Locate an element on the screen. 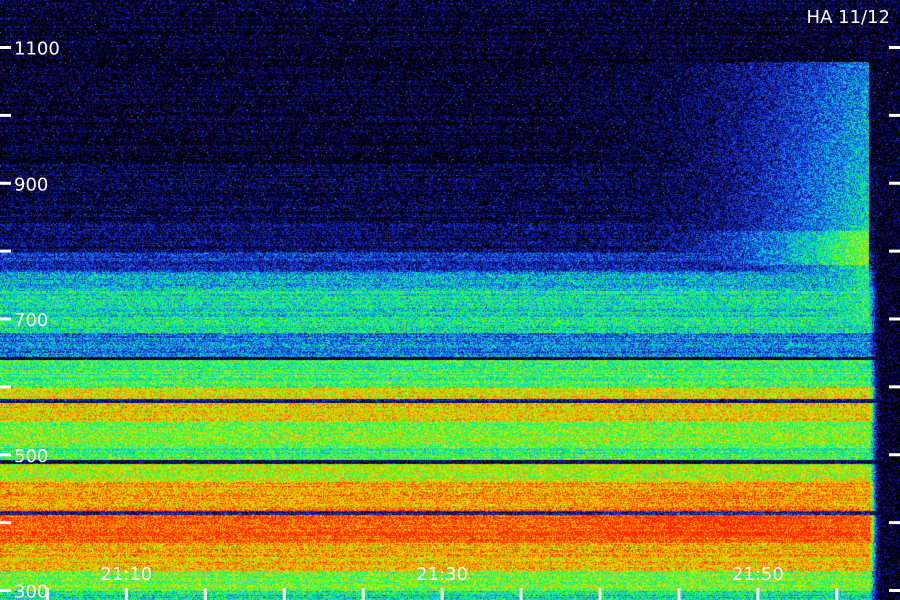 The height and width of the screenshot is (600, 900). x-tick-label: 21:30 is located at coordinates (442, 574).